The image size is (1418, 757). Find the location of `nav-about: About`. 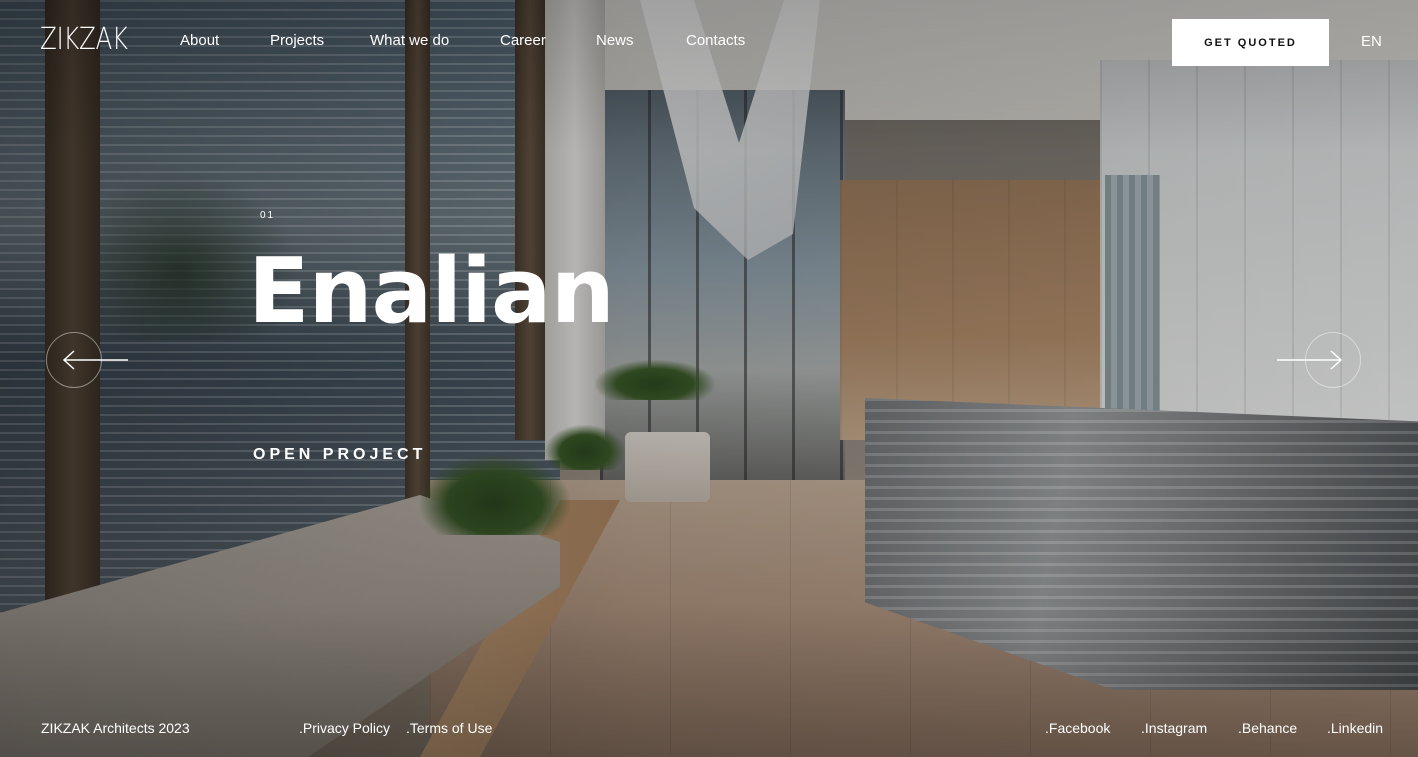

nav-about: About is located at coordinates (199, 40).